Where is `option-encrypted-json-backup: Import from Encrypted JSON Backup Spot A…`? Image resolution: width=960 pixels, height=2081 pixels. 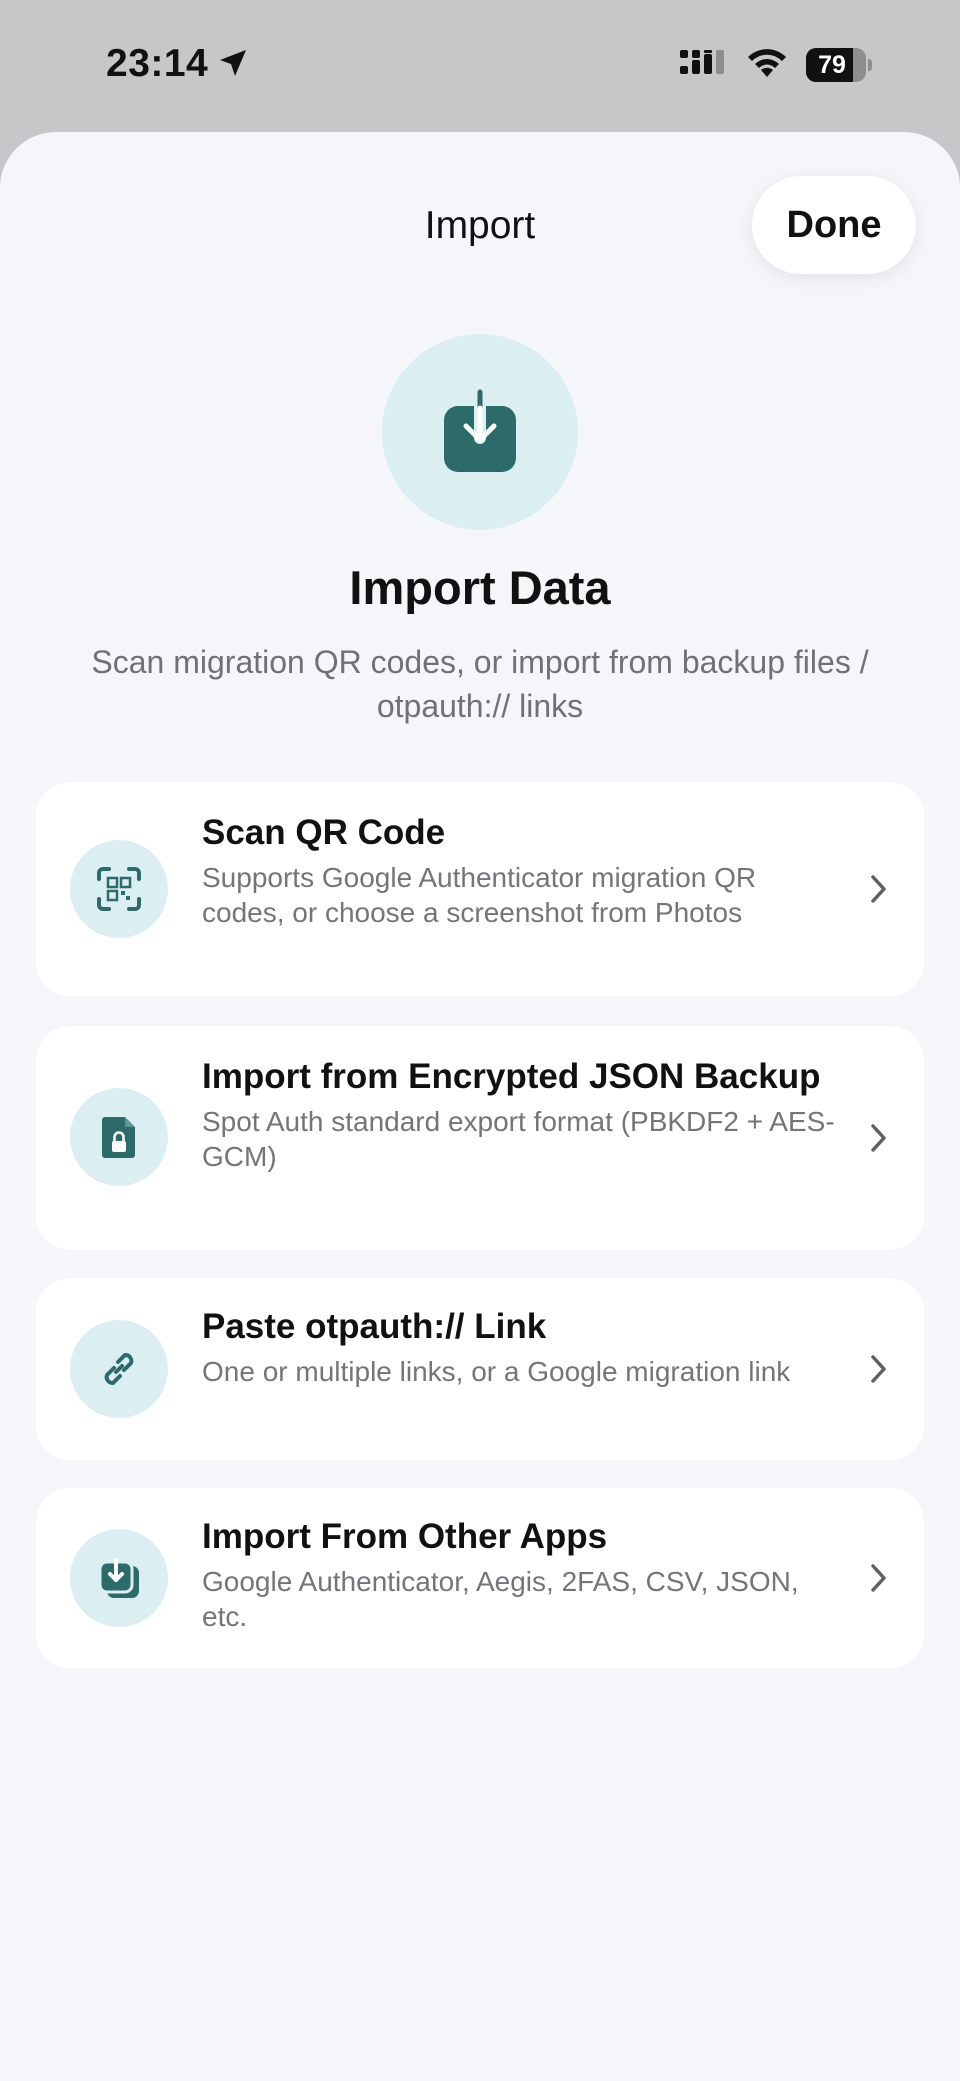
option-encrypted-json-backup: Import from Encrypted JSON Backup Spot A… is located at coordinates (480, 1138).